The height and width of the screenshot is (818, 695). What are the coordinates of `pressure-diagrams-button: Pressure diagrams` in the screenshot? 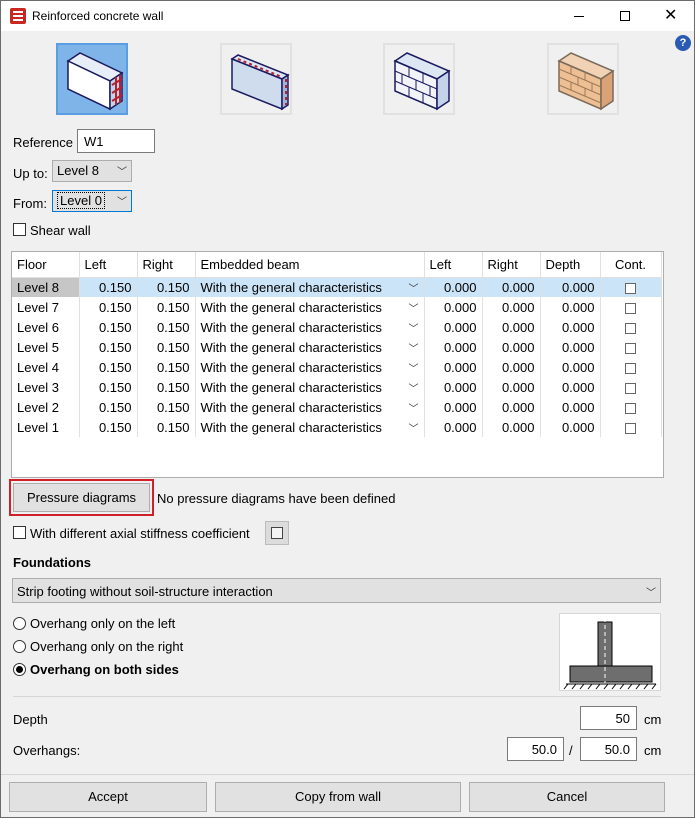 It's located at (81, 497).